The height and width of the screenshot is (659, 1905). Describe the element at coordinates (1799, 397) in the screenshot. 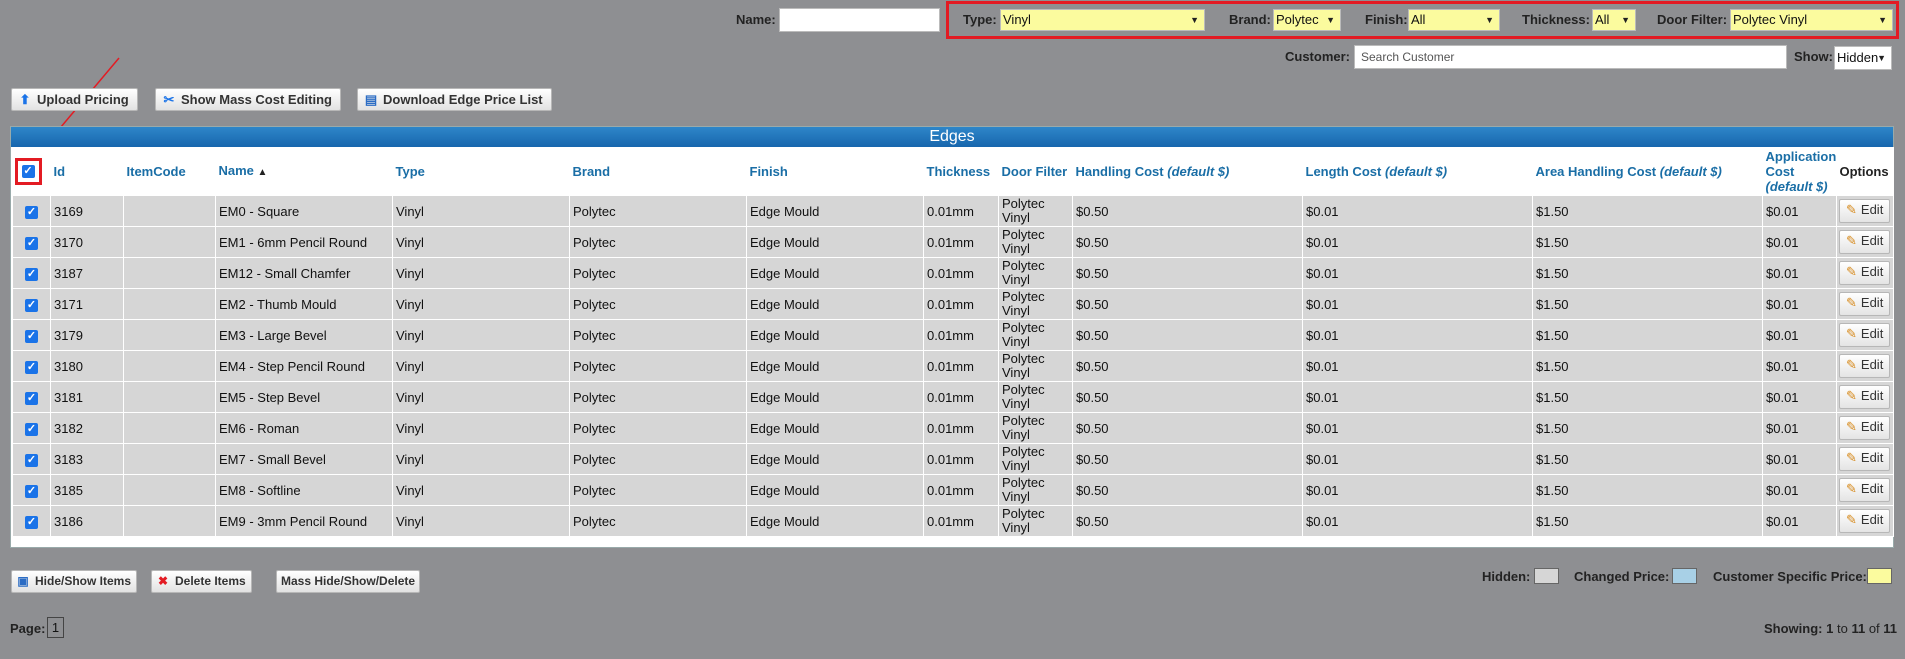

I see `row-application-cost: $0.01` at that location.